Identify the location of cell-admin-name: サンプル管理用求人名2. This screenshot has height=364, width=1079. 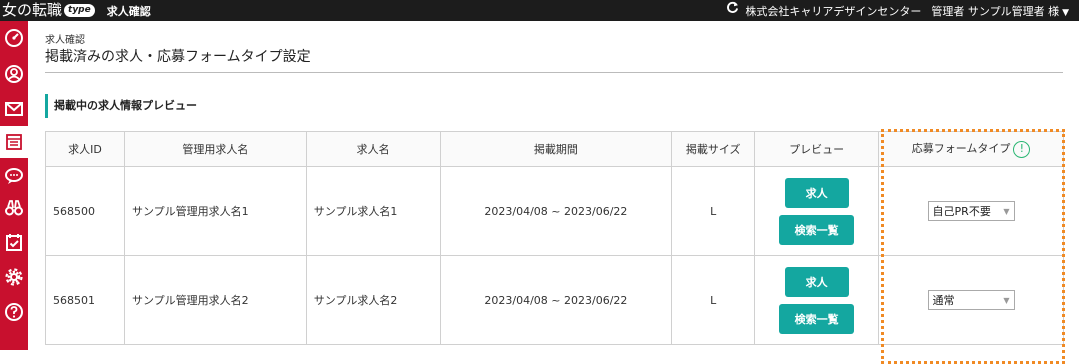
(215, 300).